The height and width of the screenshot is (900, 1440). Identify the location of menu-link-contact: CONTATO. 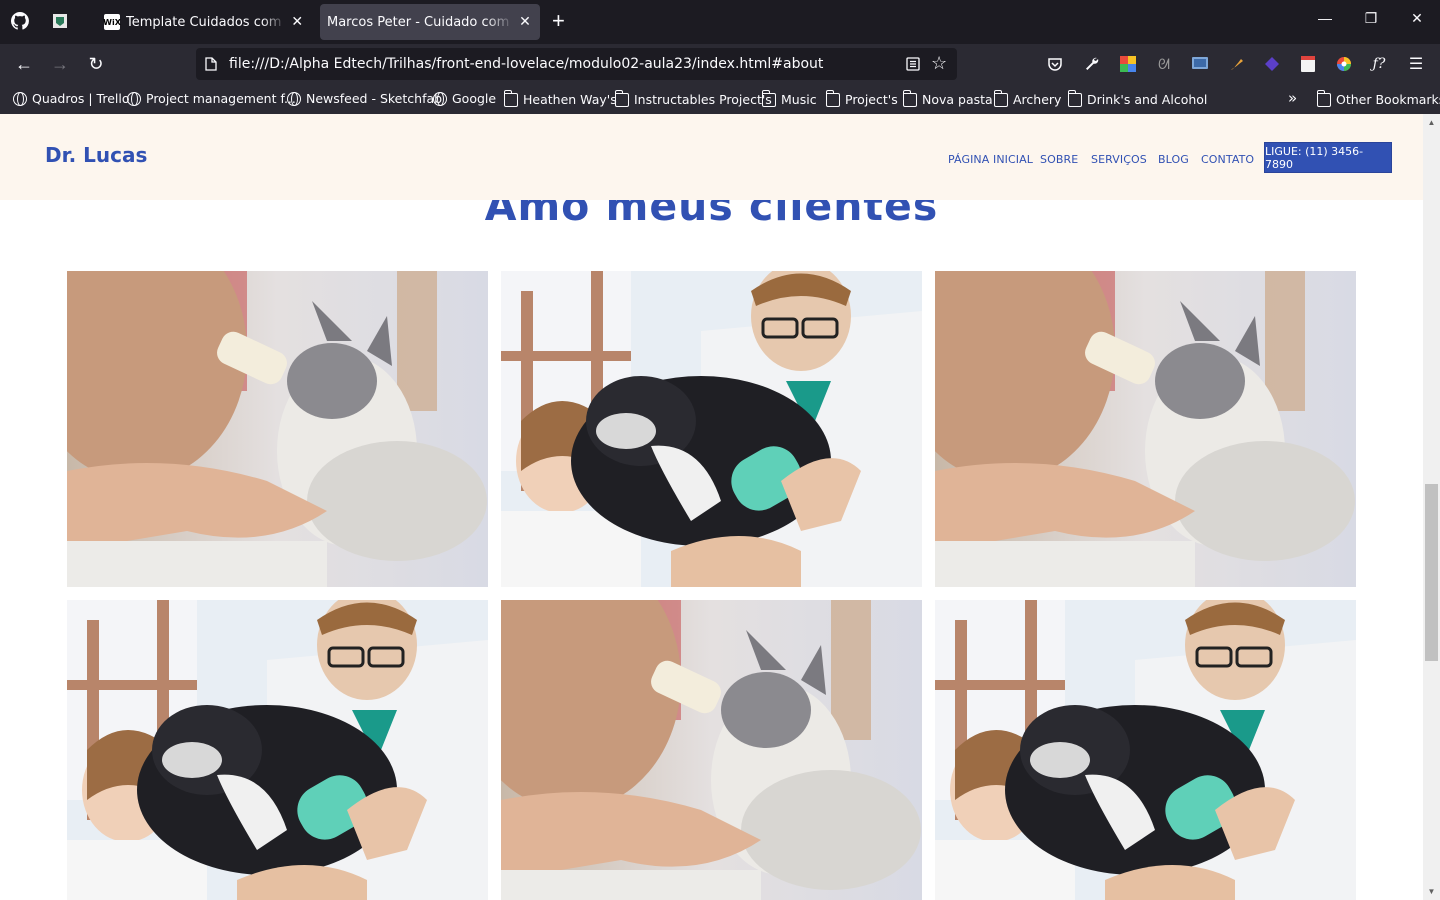
(1227, 159).